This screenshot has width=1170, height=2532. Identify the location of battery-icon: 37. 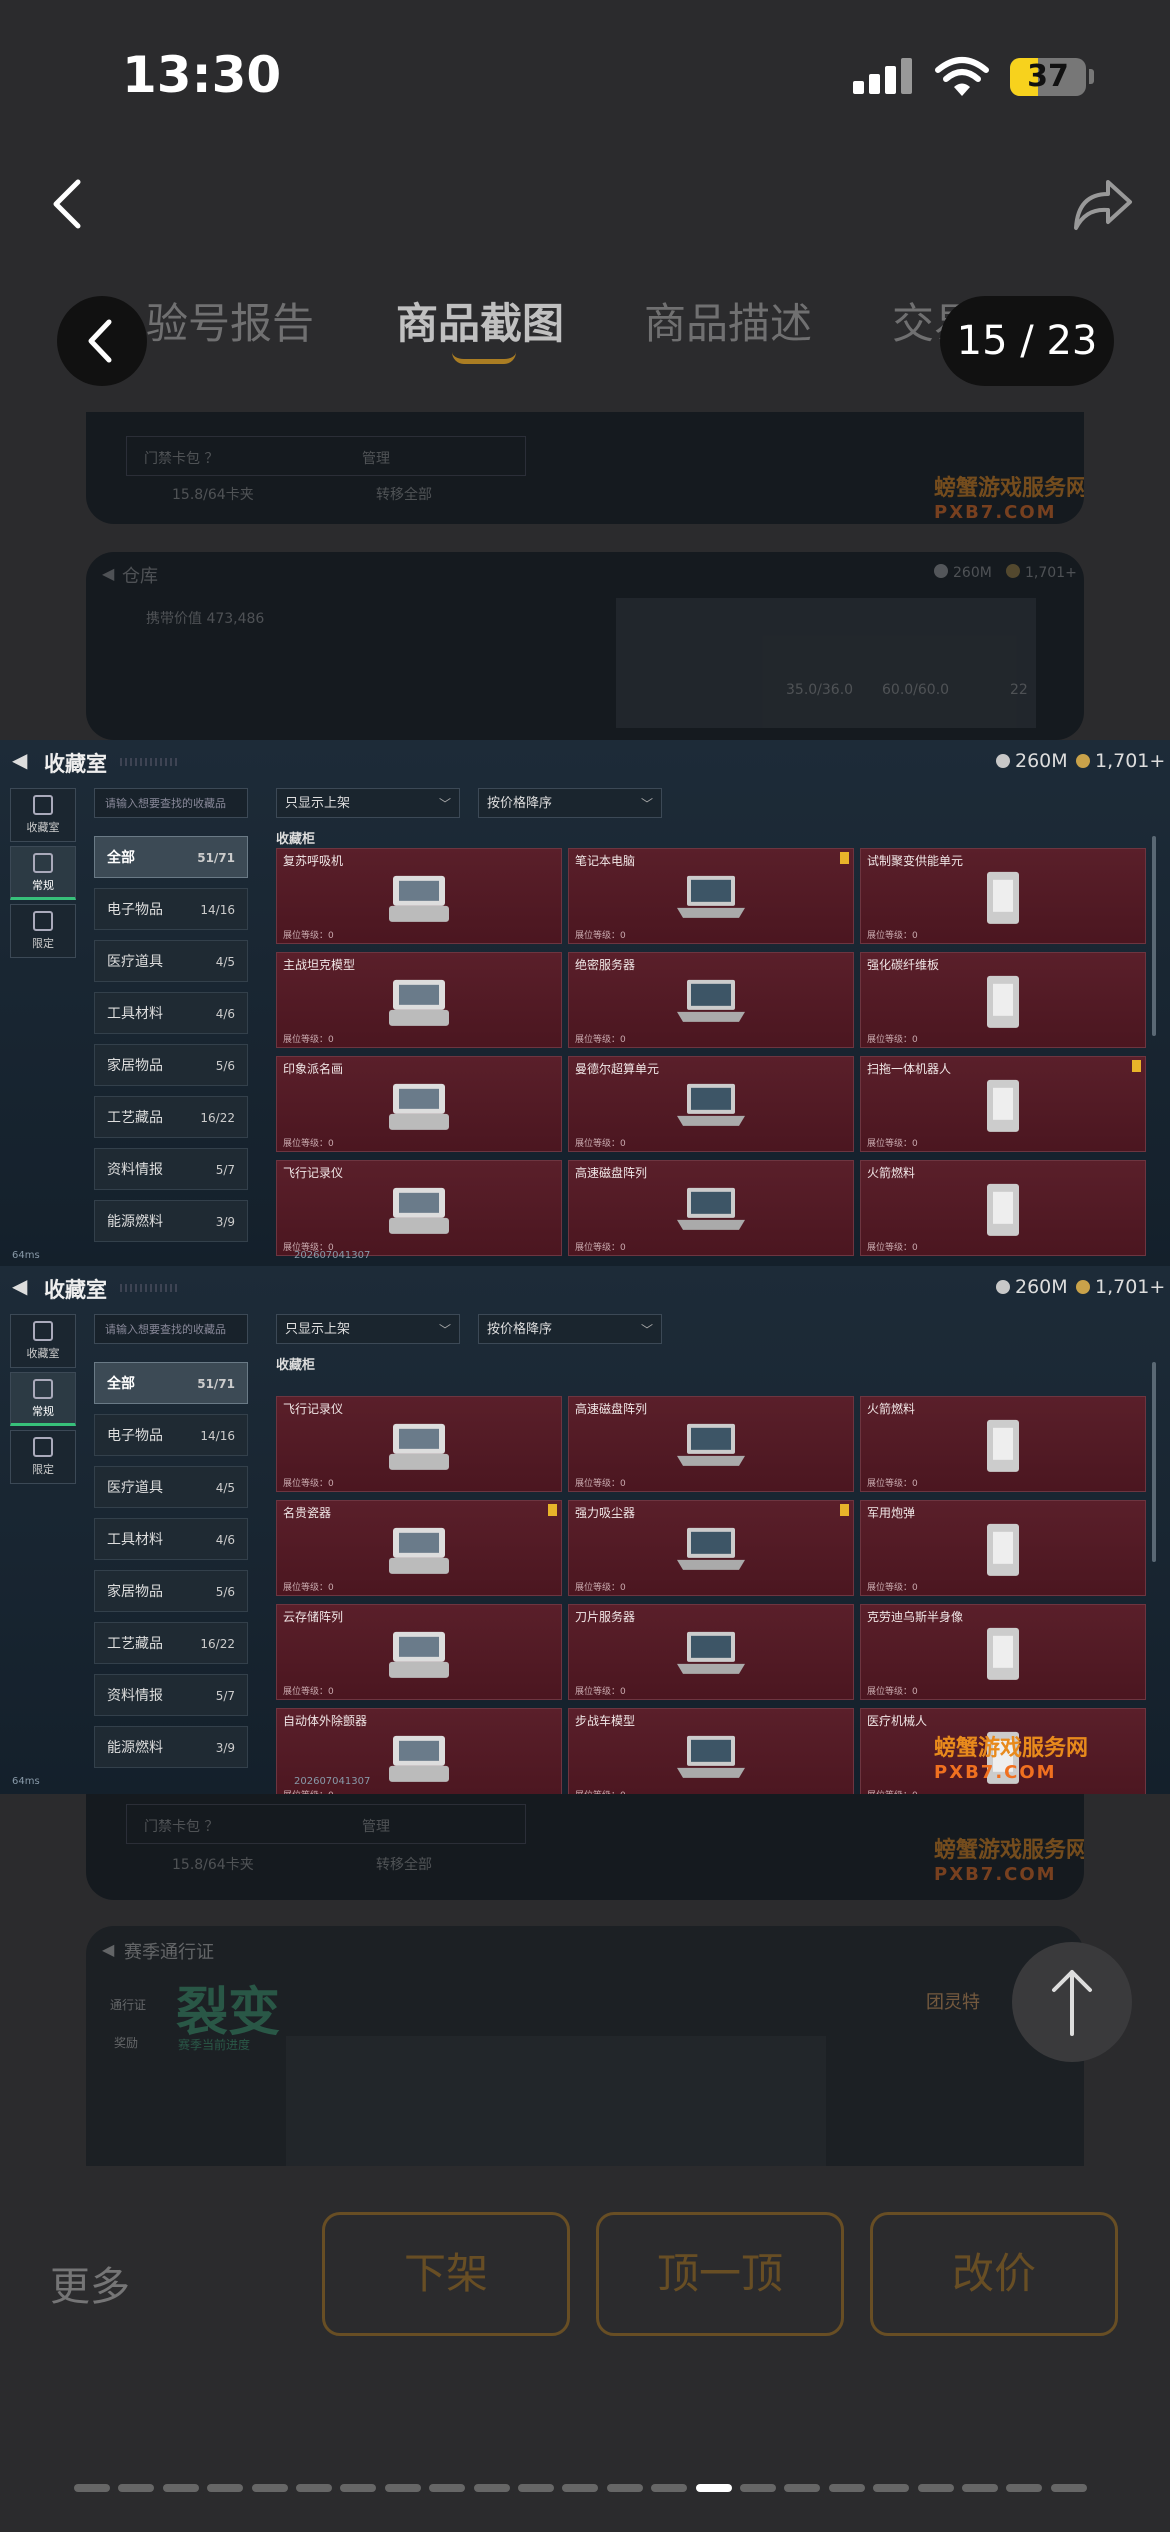
(1048, 77).